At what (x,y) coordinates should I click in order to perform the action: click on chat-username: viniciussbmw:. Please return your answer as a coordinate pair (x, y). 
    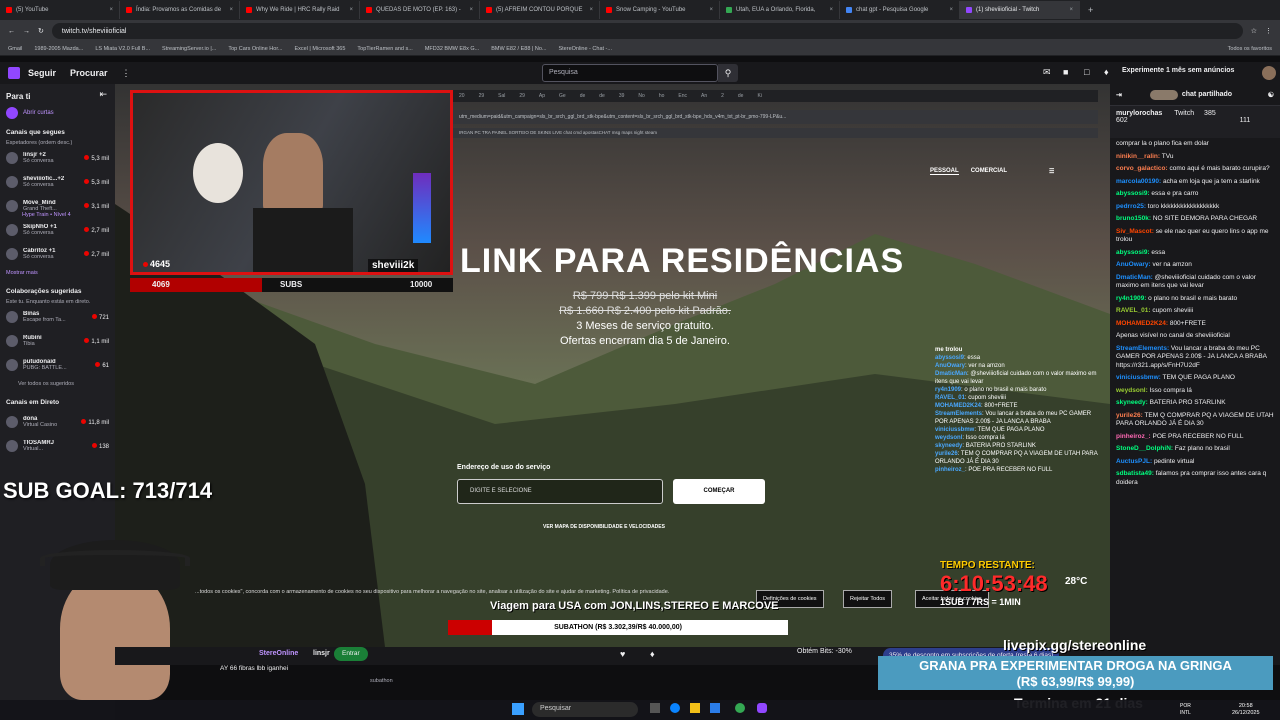
    Looking at the image, I should click on (1138, 377).